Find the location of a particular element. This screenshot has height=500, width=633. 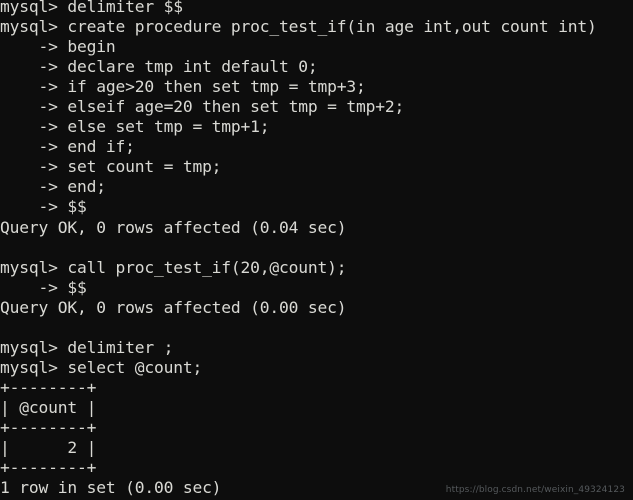

terminal-line: Query OK, 0 rows affected (0.04 sec) is located at coordinates (173, 227).